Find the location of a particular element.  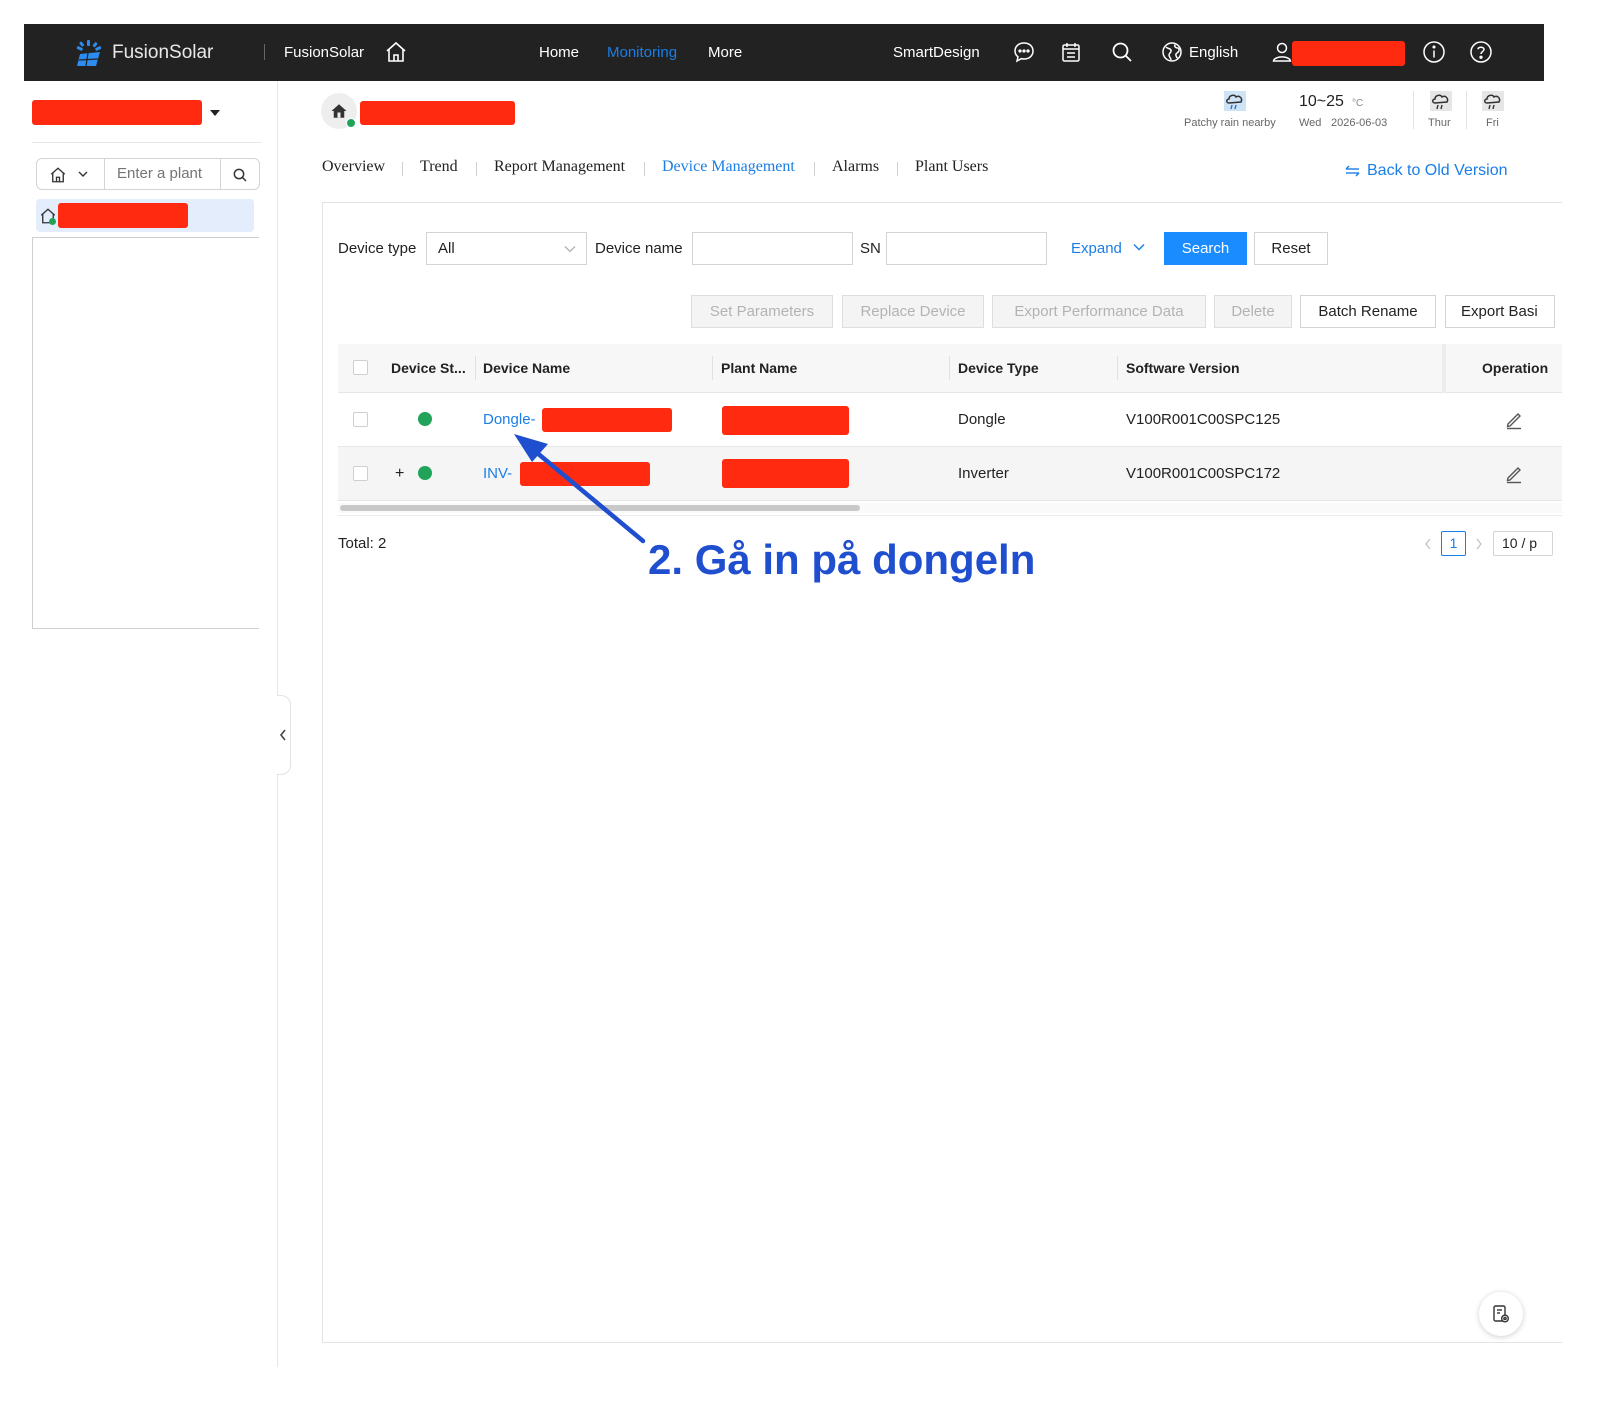

switch-arrows-icon is located at coordinates (1352, 171).